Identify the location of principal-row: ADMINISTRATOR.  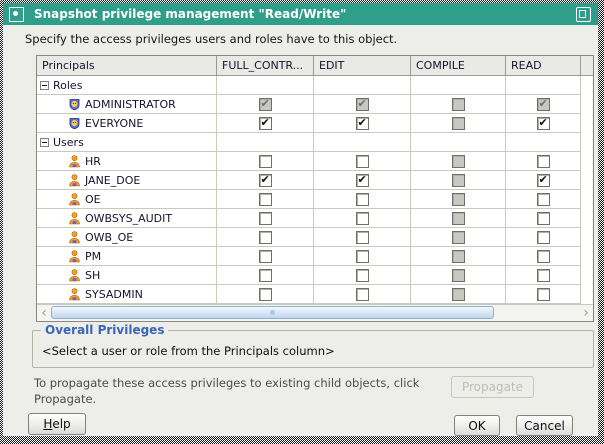
(315, 104).